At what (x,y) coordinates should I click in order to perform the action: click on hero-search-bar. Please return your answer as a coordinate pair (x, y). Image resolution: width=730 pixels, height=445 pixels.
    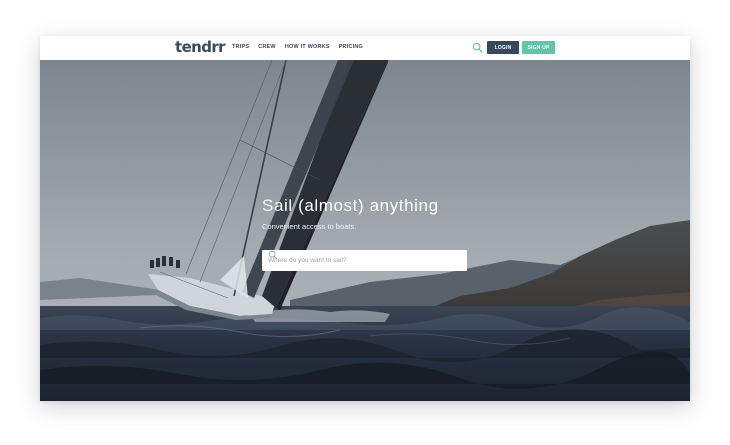
    Looking at the image, I should click on (364, 260).